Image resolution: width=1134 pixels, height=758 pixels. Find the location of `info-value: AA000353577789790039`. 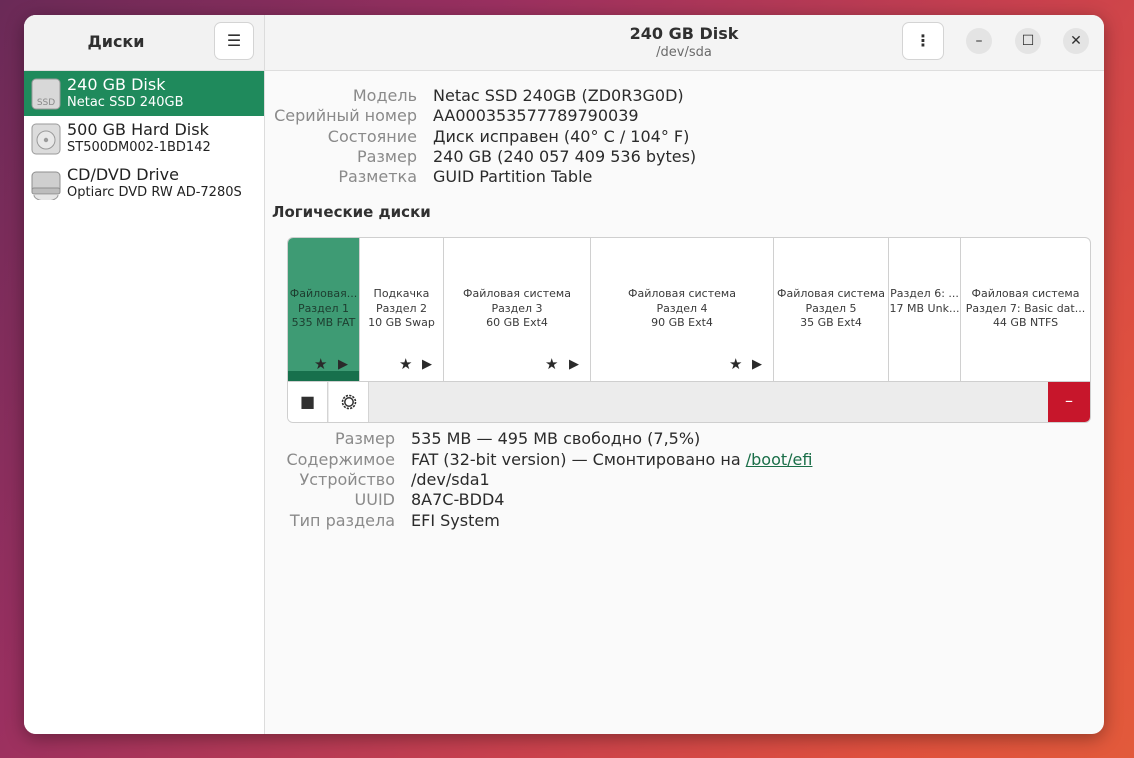

info-value: AA000353577789790039 is located at coordinates (536, 115).